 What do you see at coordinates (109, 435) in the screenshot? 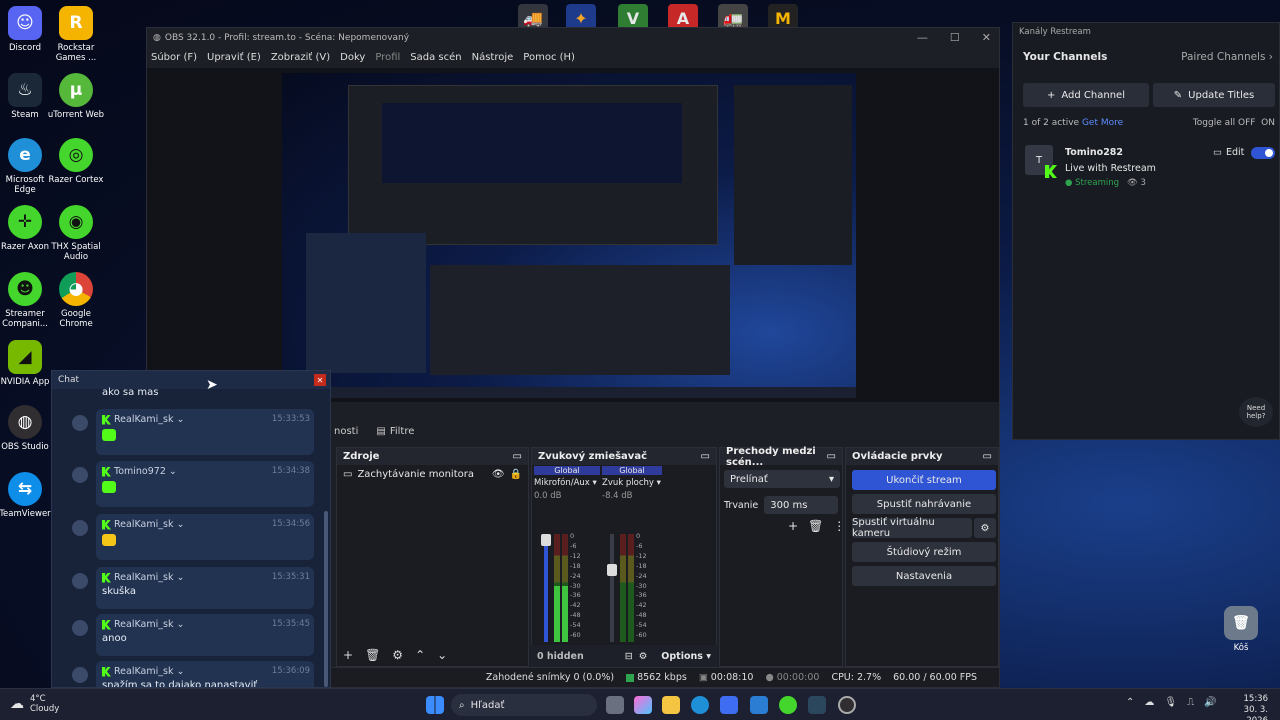
I see `emote-icon` at bounding box center [109, 435].